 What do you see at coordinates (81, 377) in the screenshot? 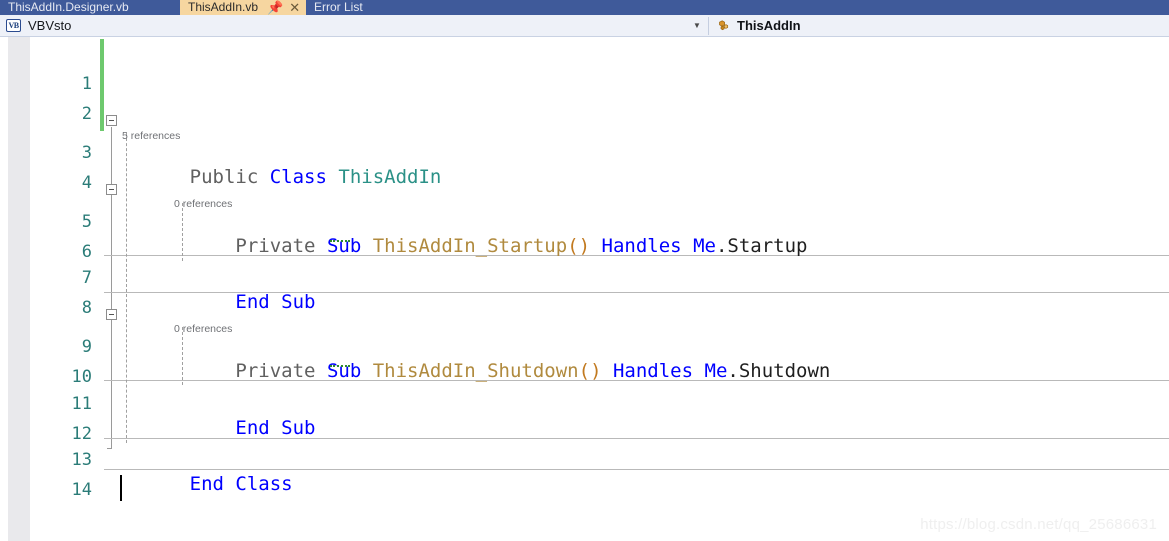
I see `line-number: 10` at bounding box center [81, 377].